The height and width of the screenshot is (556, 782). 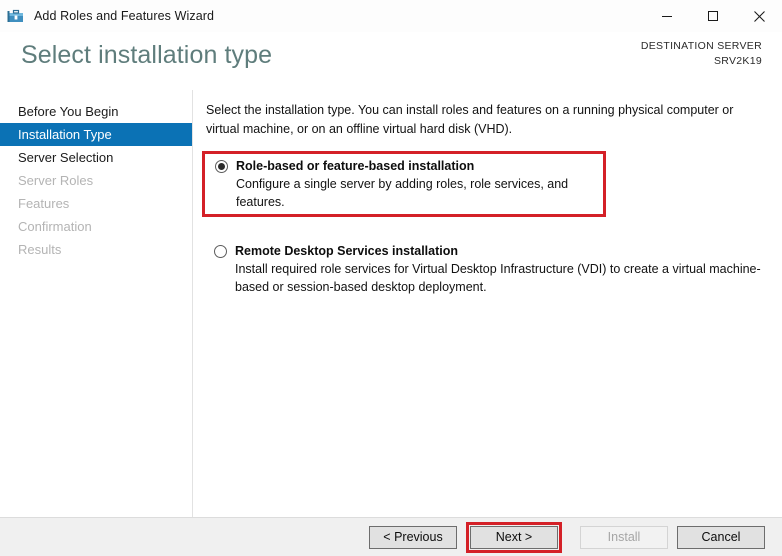 What do you see at coordinates (221, 166) in the screenshot?
I see `radio-role-based-installation` at bounding box center [221, 166].